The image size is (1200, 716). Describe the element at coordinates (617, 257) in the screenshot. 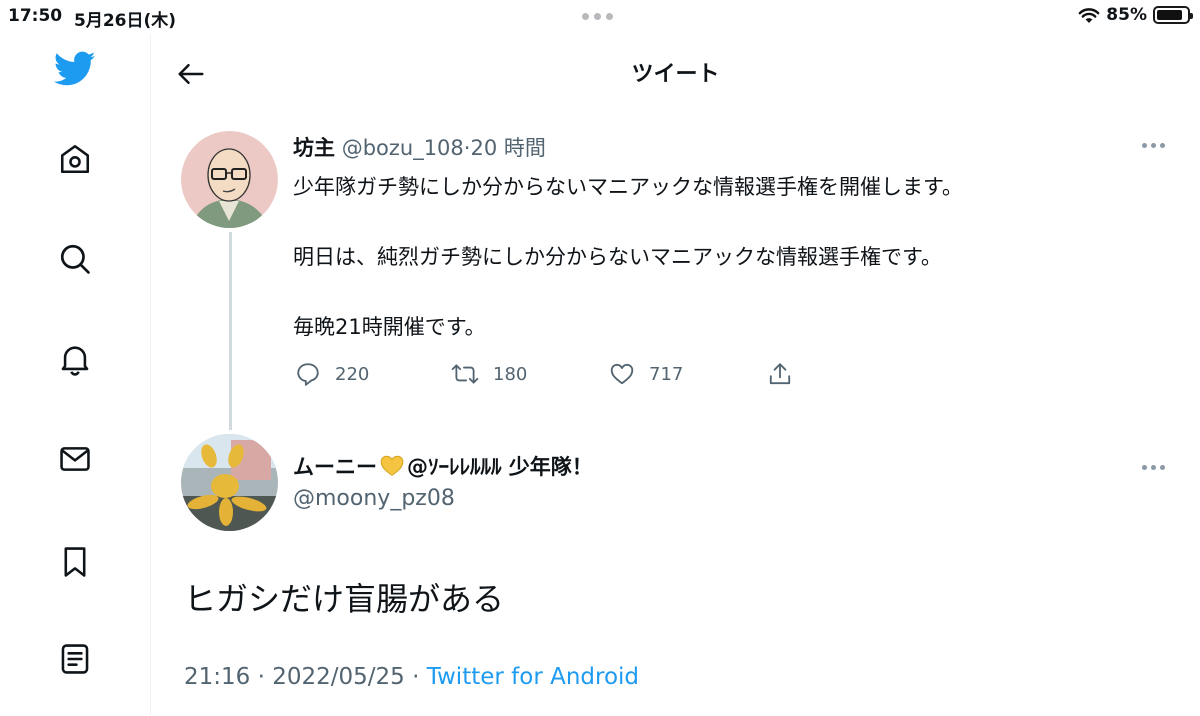

I see `tweet-line-2: 明日は、純烈ガチ勢にしか分からないマニアックな情報選手権です。` at that location.